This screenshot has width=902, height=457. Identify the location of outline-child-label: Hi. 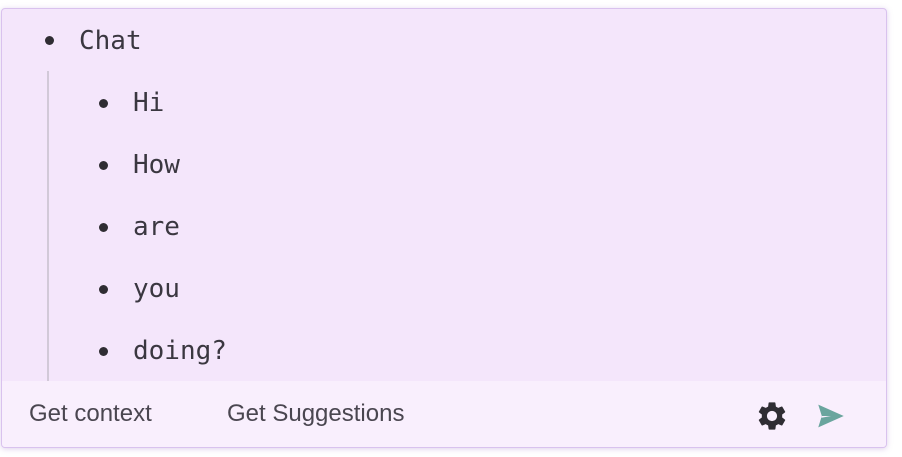
(148, 103).